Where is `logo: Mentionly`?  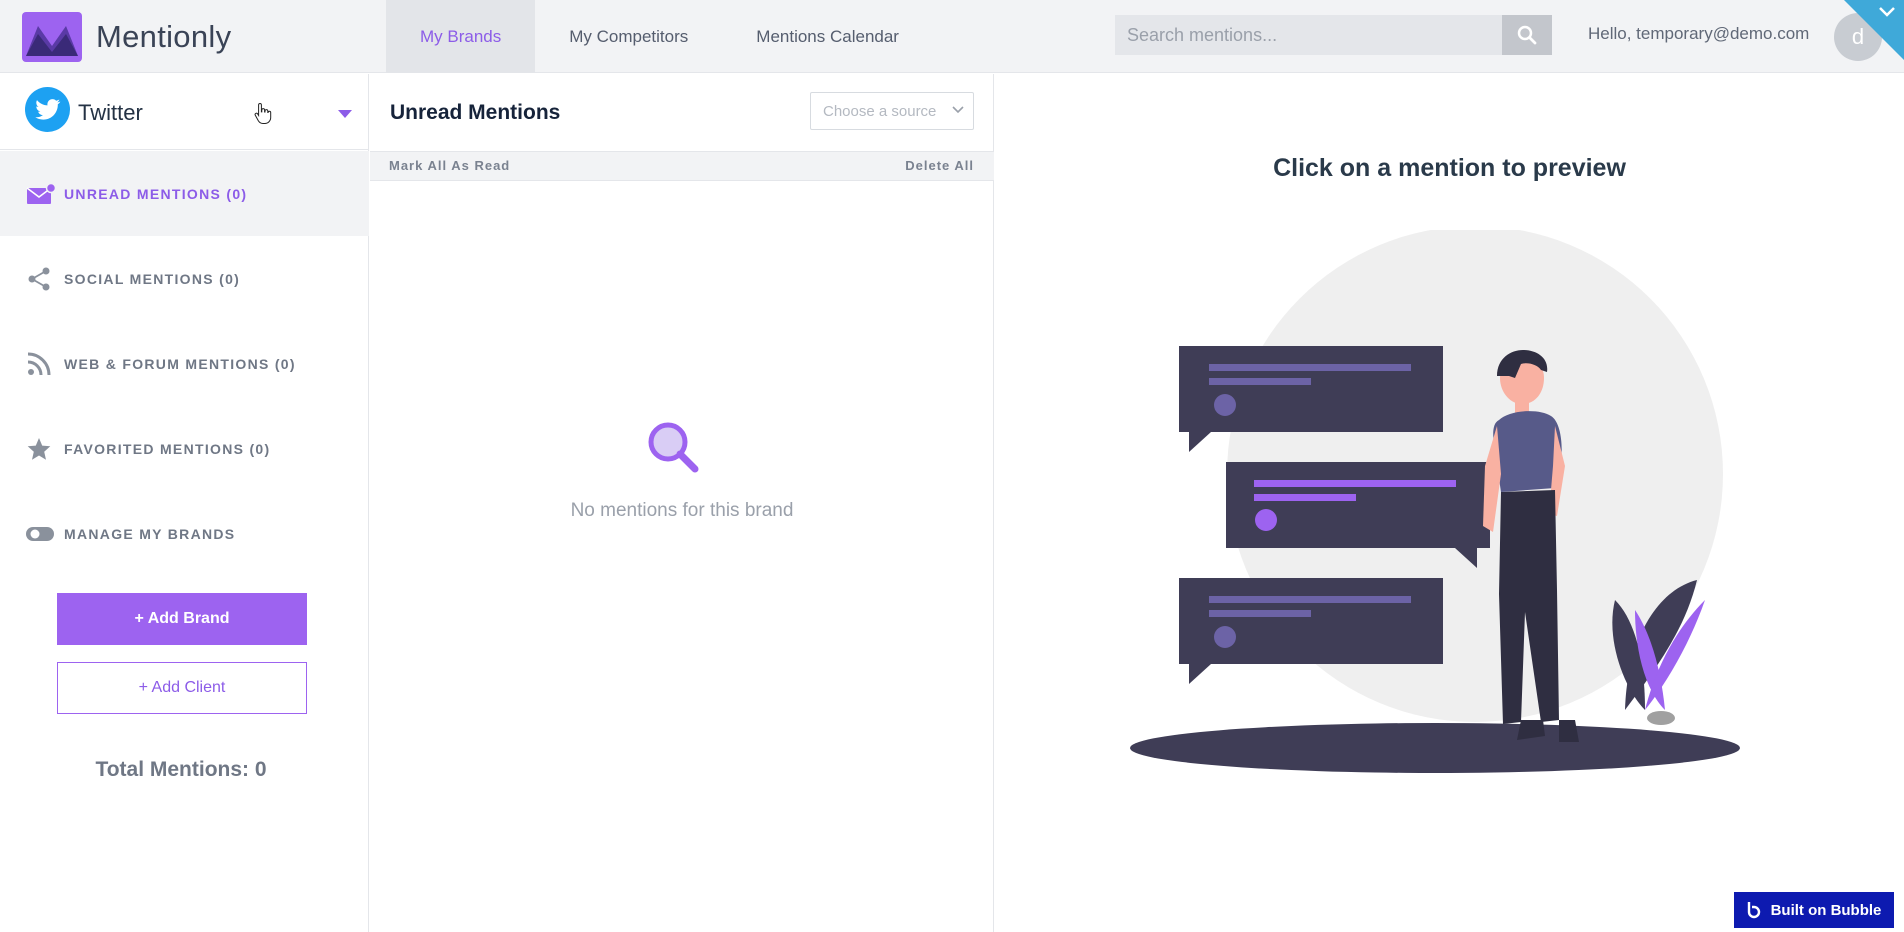 logo: Mentionly is located at coordinates (126, 37).